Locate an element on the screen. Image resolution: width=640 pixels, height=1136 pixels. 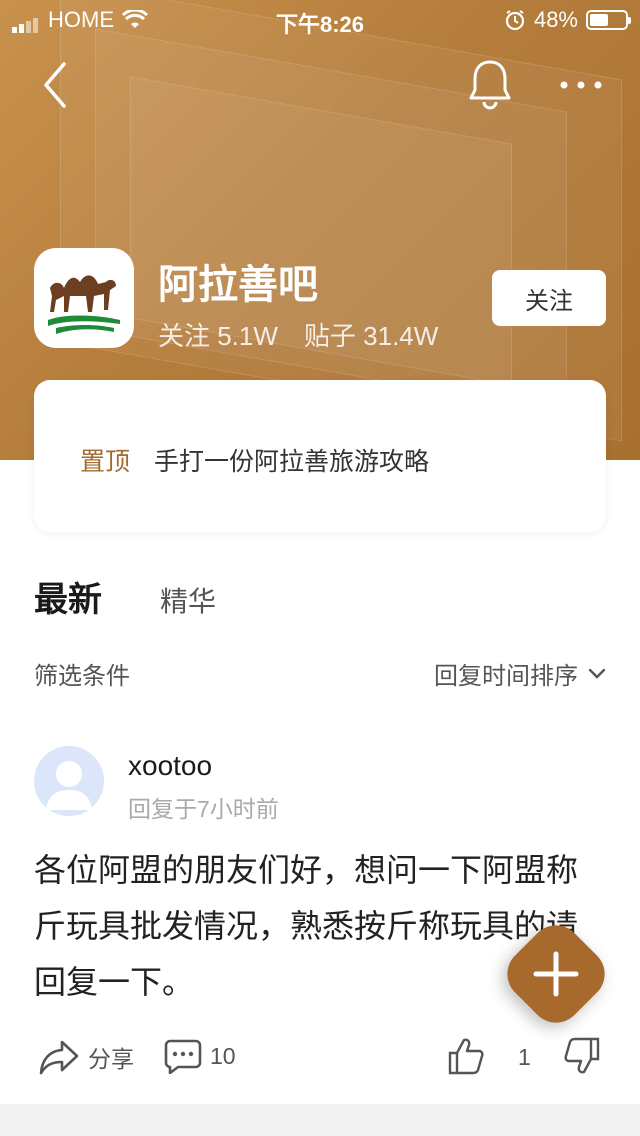
bell-icon is located at coordinates (490, 85).